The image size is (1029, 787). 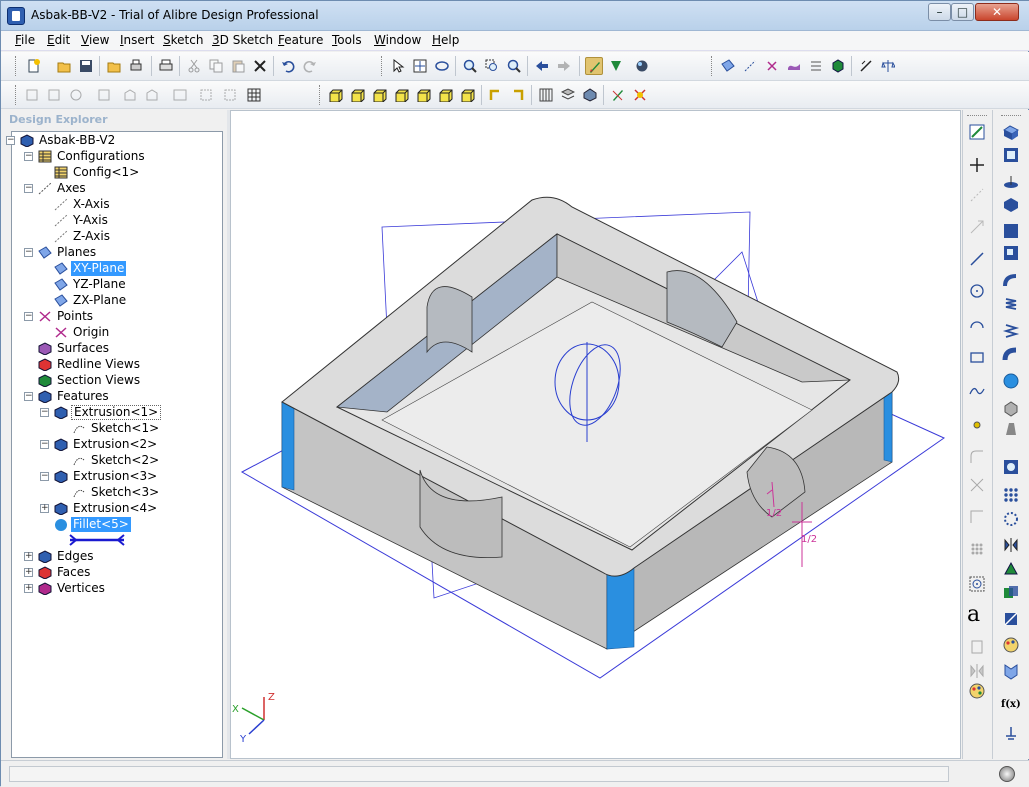 I want to click on status-globe-icon, so click(x=1007, y=774).